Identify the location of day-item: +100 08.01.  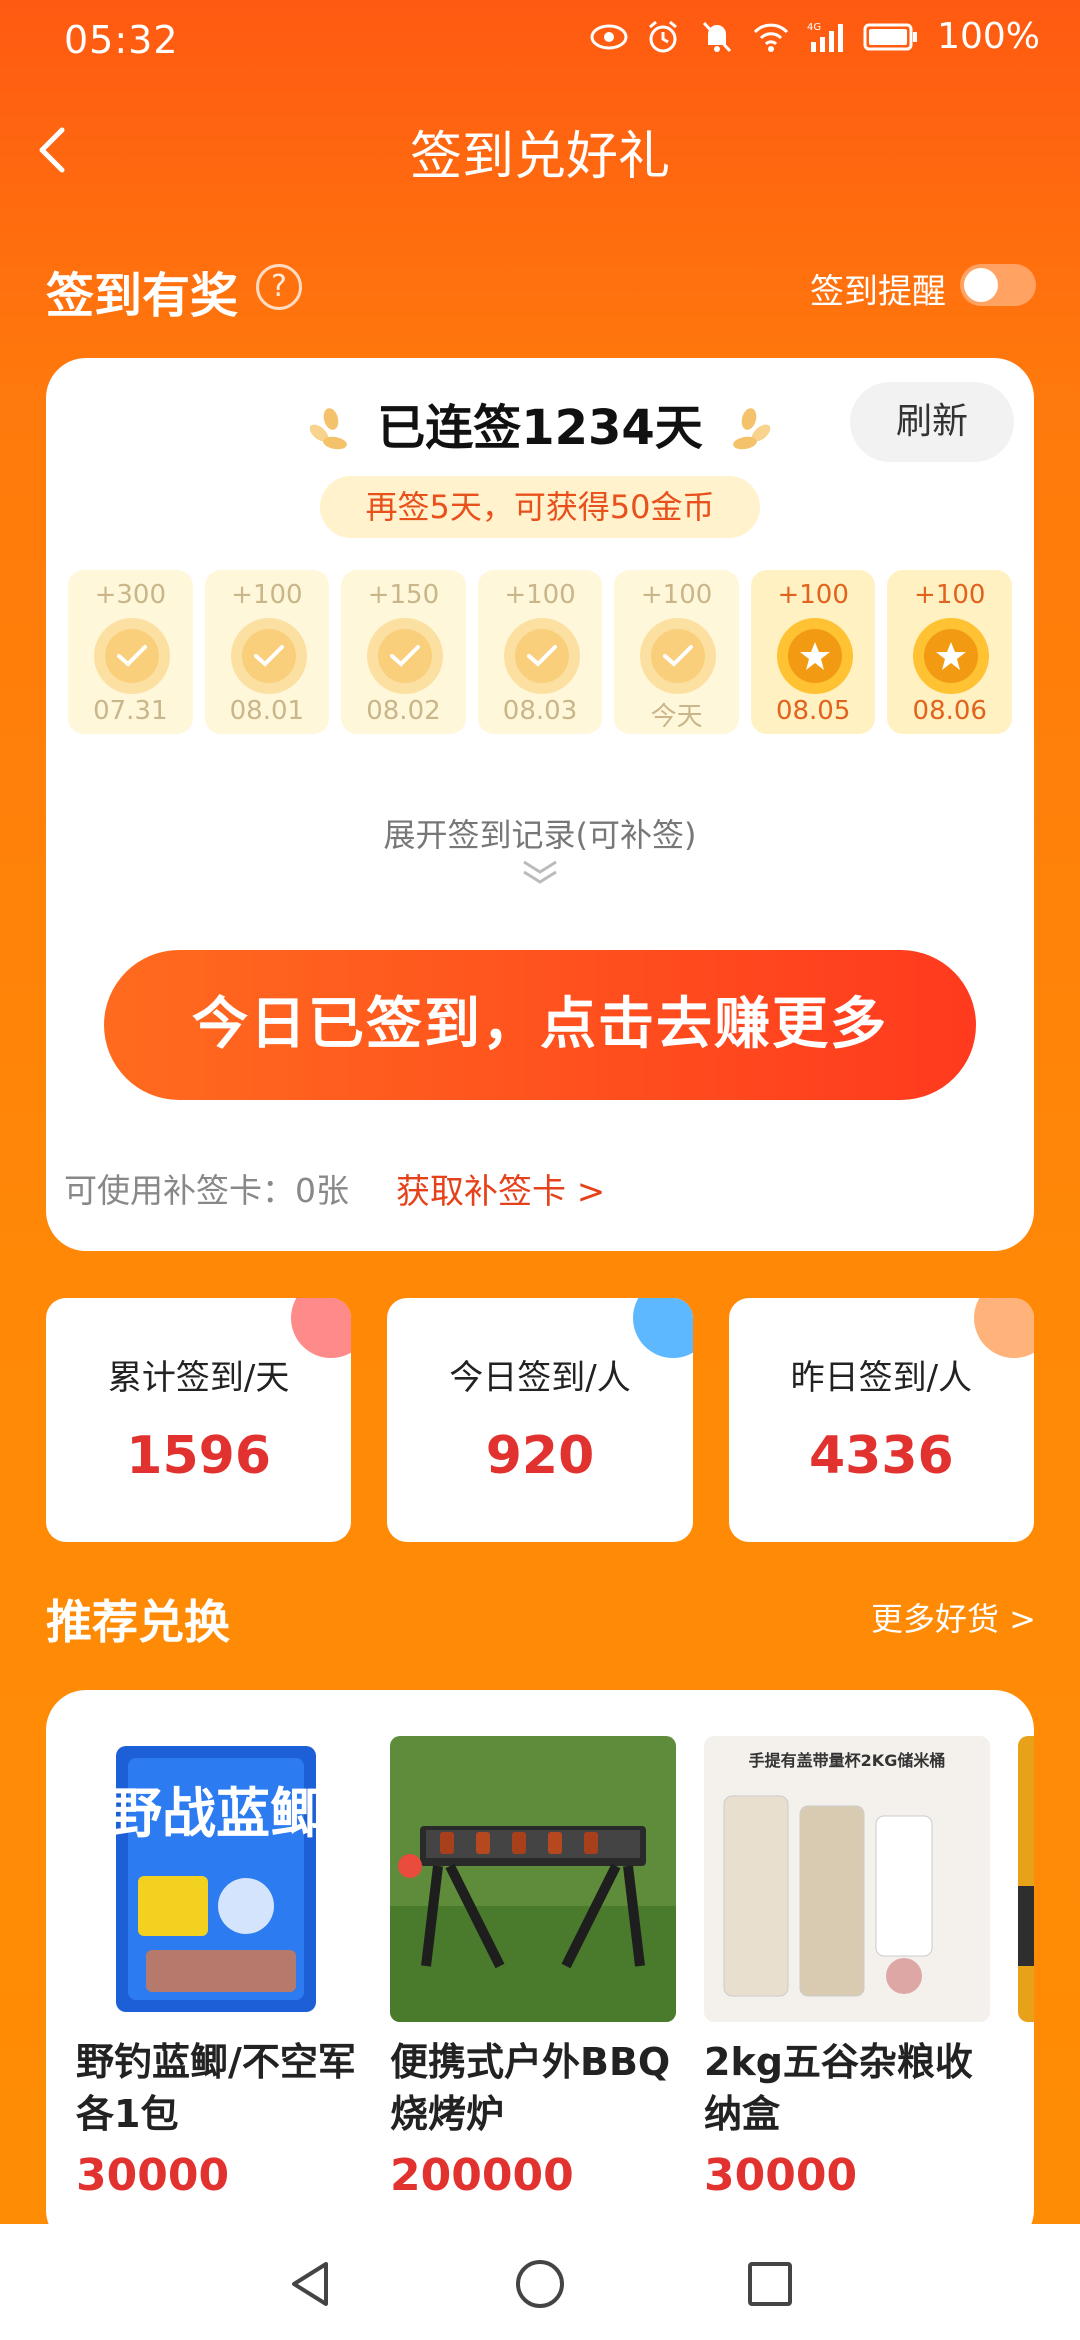
(267, 652).